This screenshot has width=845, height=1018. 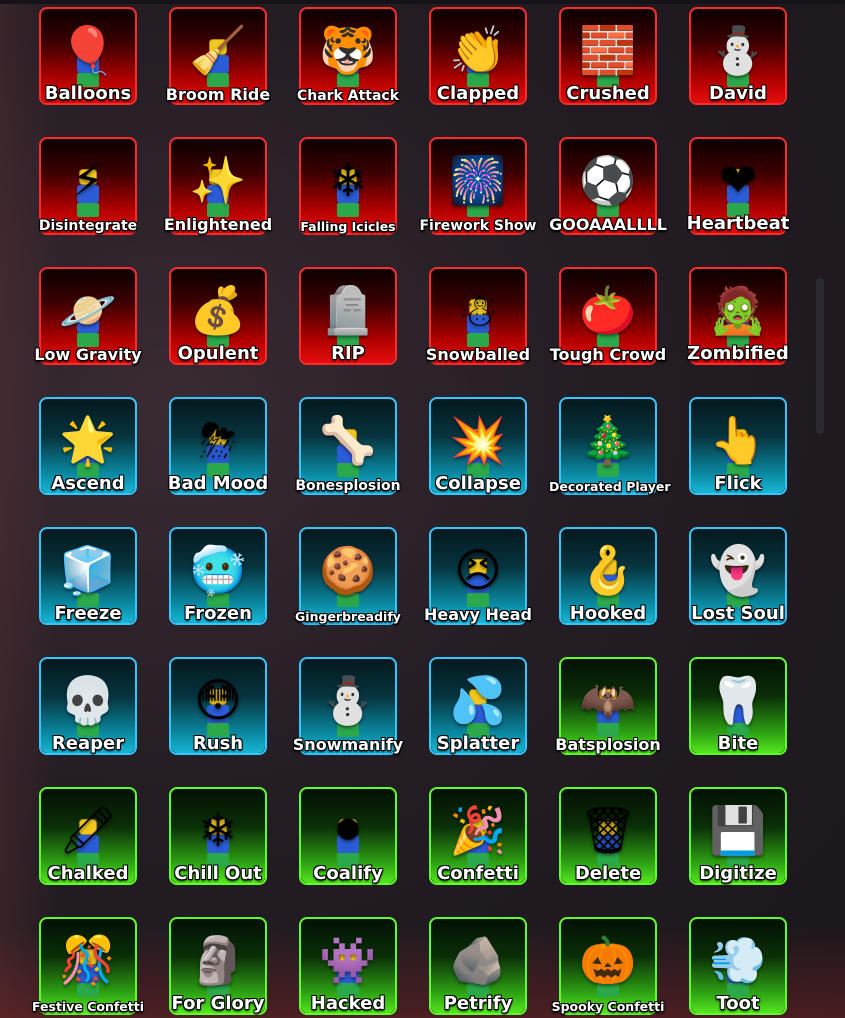 I want to click on emote-tile: 🎄 Decorated Player, so click(x=610, y=446).